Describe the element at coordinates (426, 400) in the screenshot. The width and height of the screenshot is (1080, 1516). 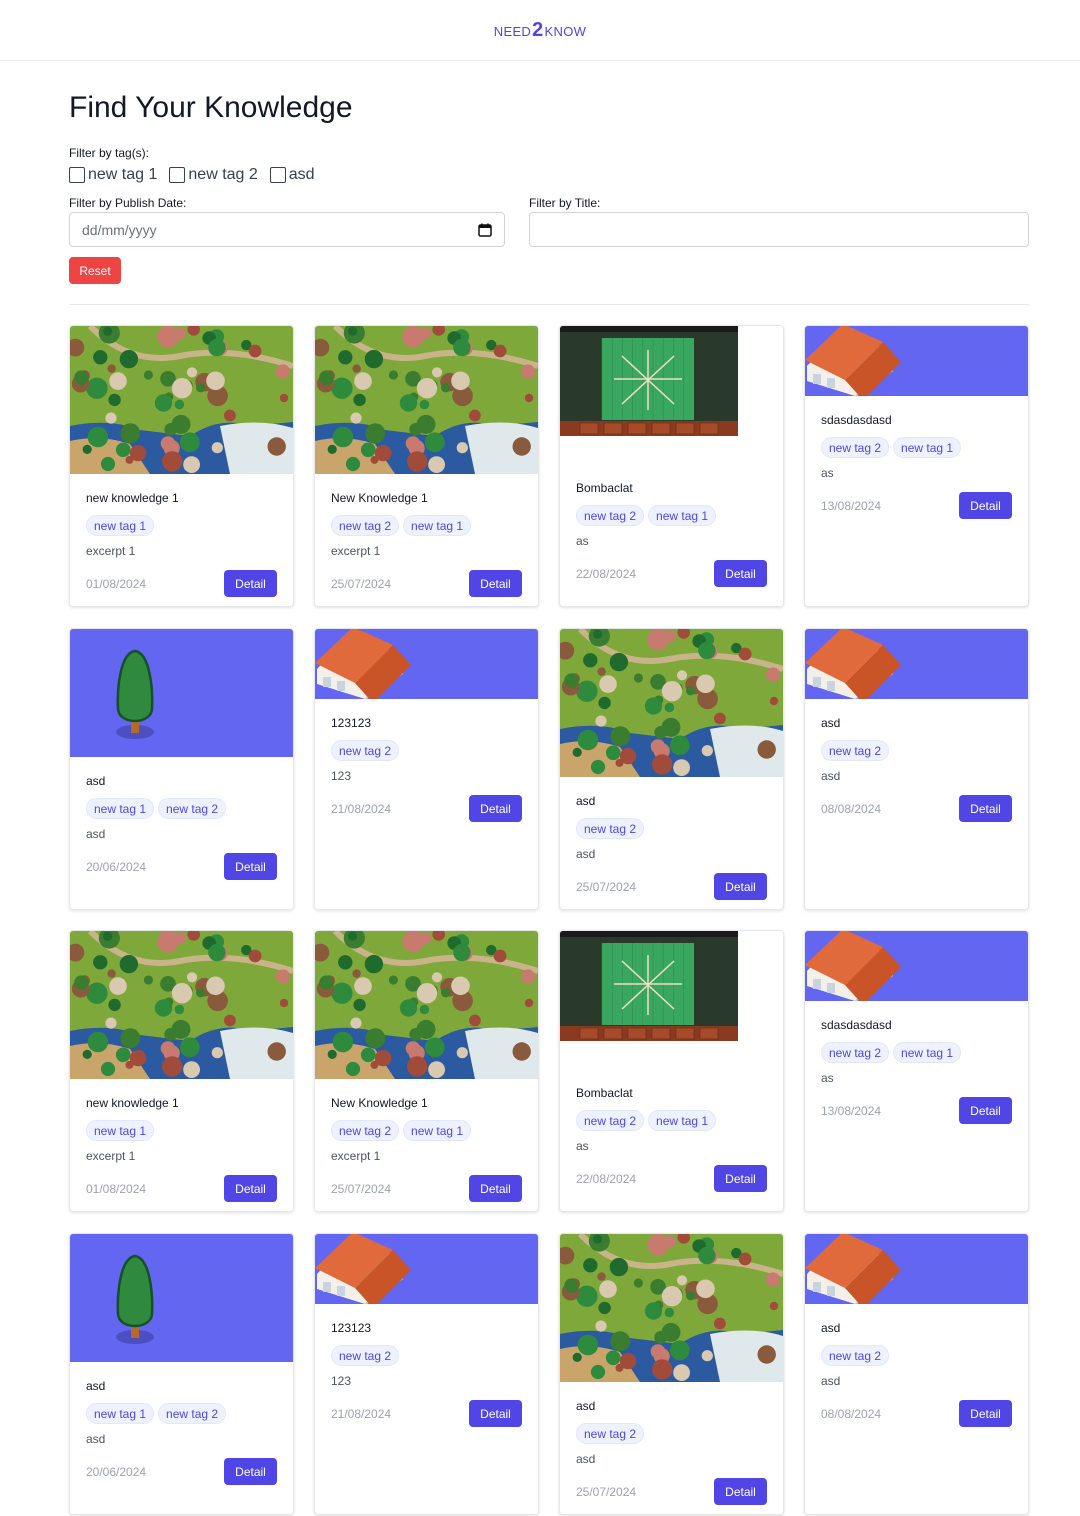
I see `forest-map-thumbnail` at that location.